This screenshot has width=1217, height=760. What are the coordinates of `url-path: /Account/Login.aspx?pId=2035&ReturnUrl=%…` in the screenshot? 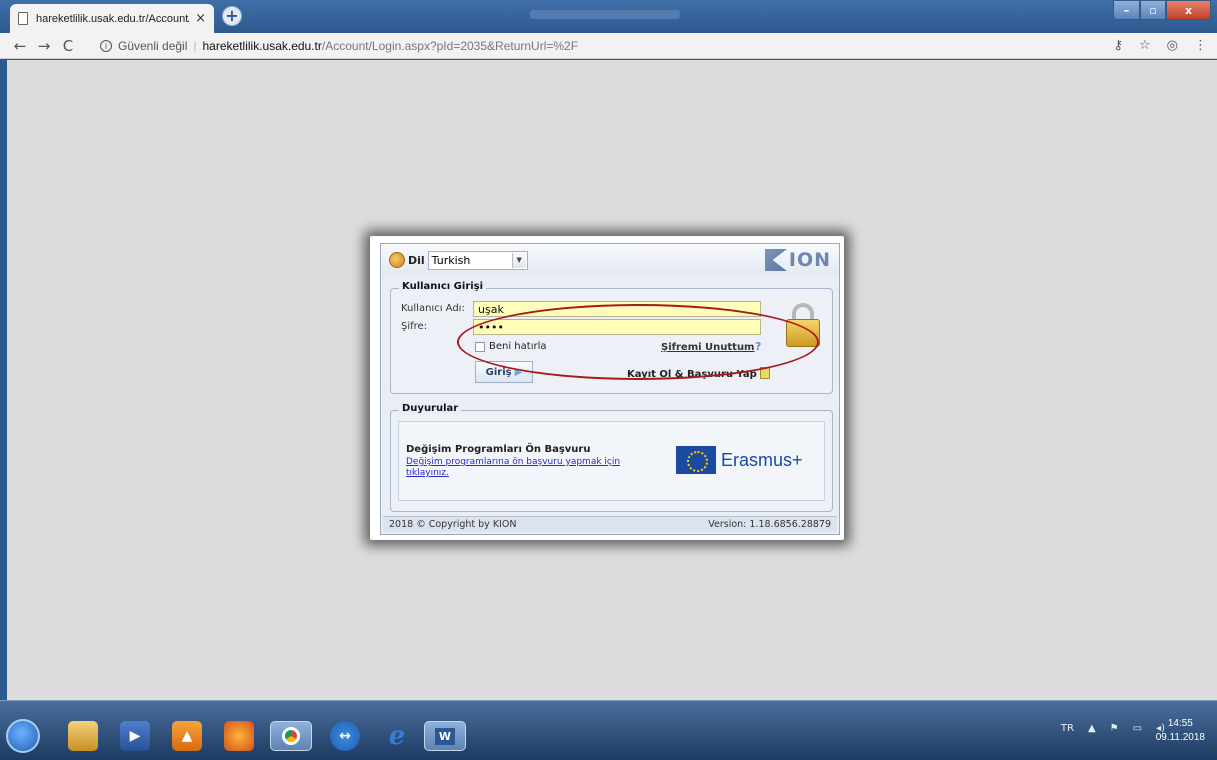 It's located at (450, 46).